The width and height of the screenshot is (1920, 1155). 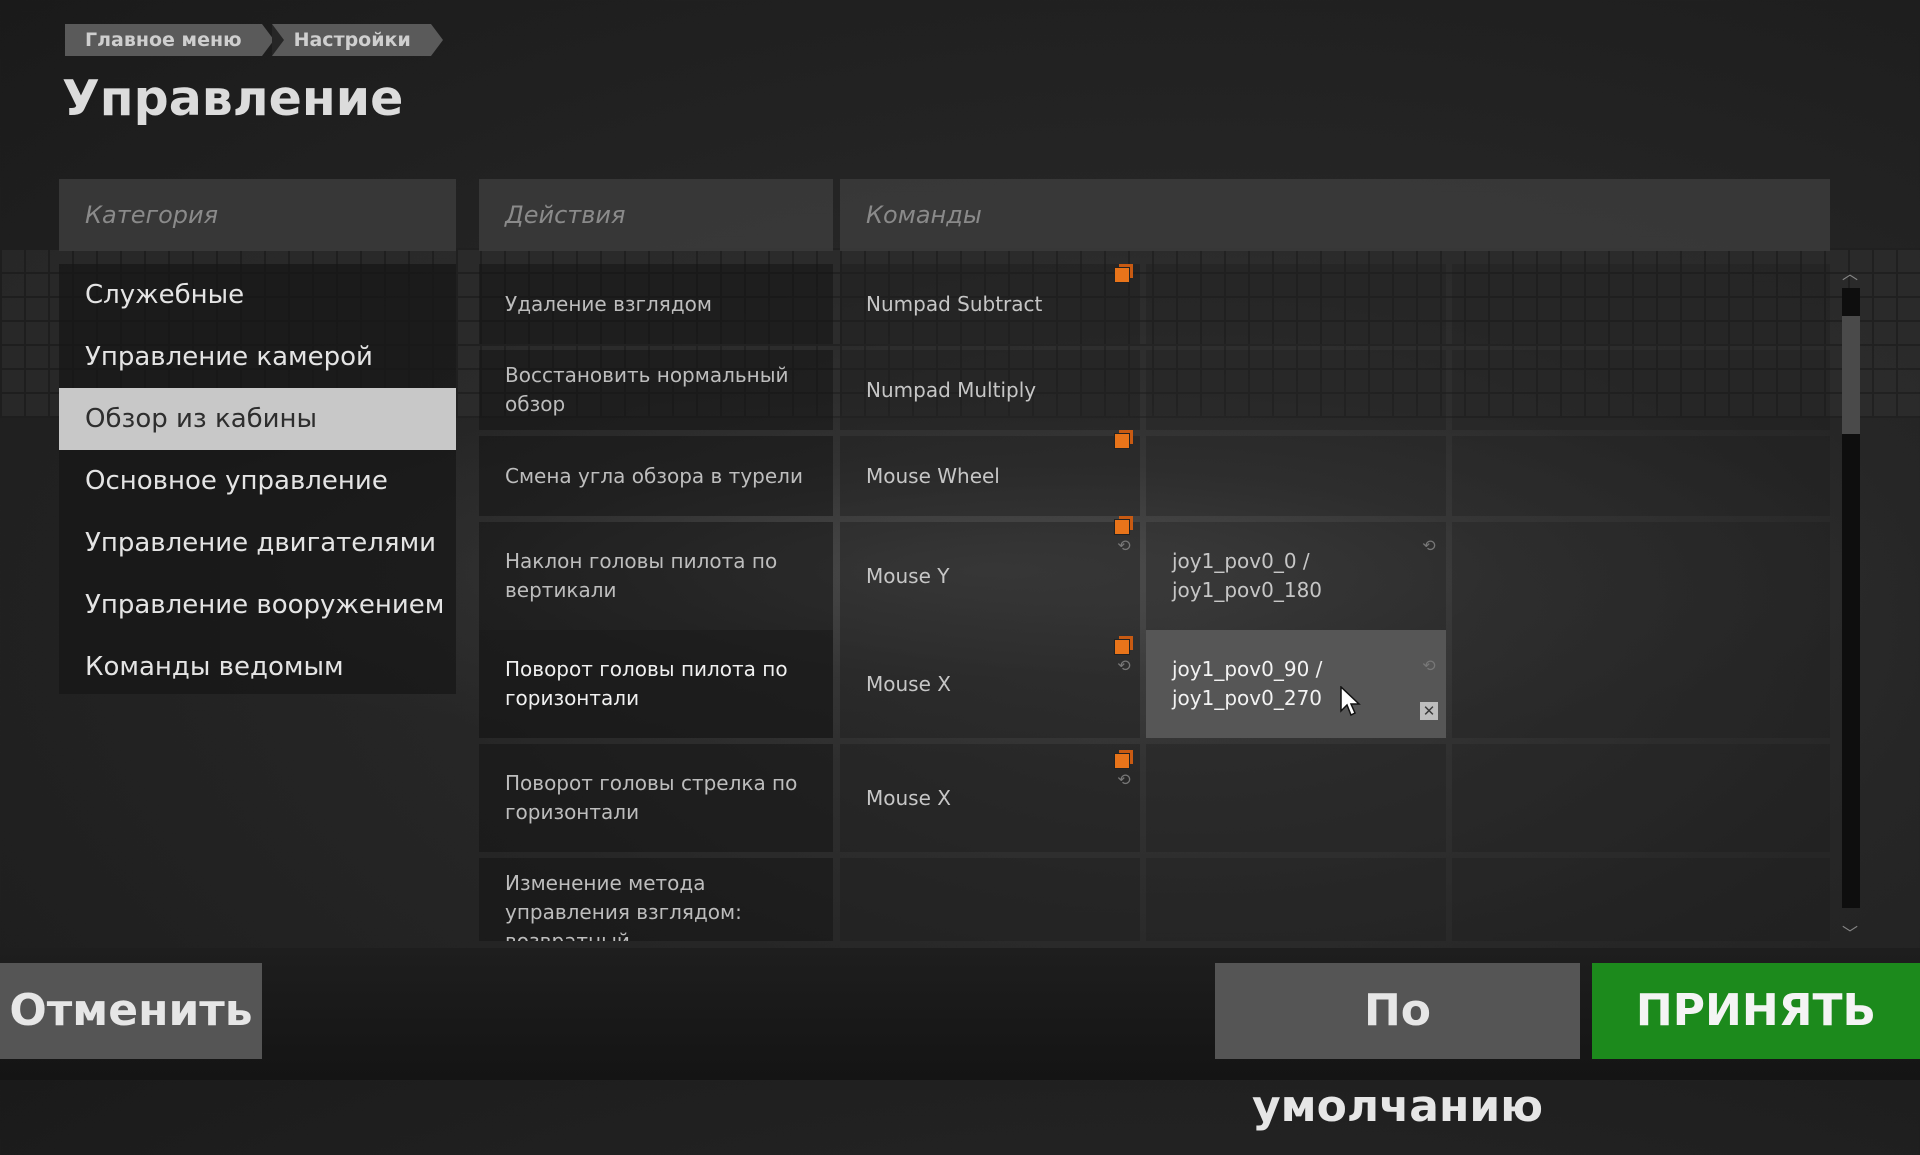 I want to click on command-cell: F9, so click(x=990, y=899).